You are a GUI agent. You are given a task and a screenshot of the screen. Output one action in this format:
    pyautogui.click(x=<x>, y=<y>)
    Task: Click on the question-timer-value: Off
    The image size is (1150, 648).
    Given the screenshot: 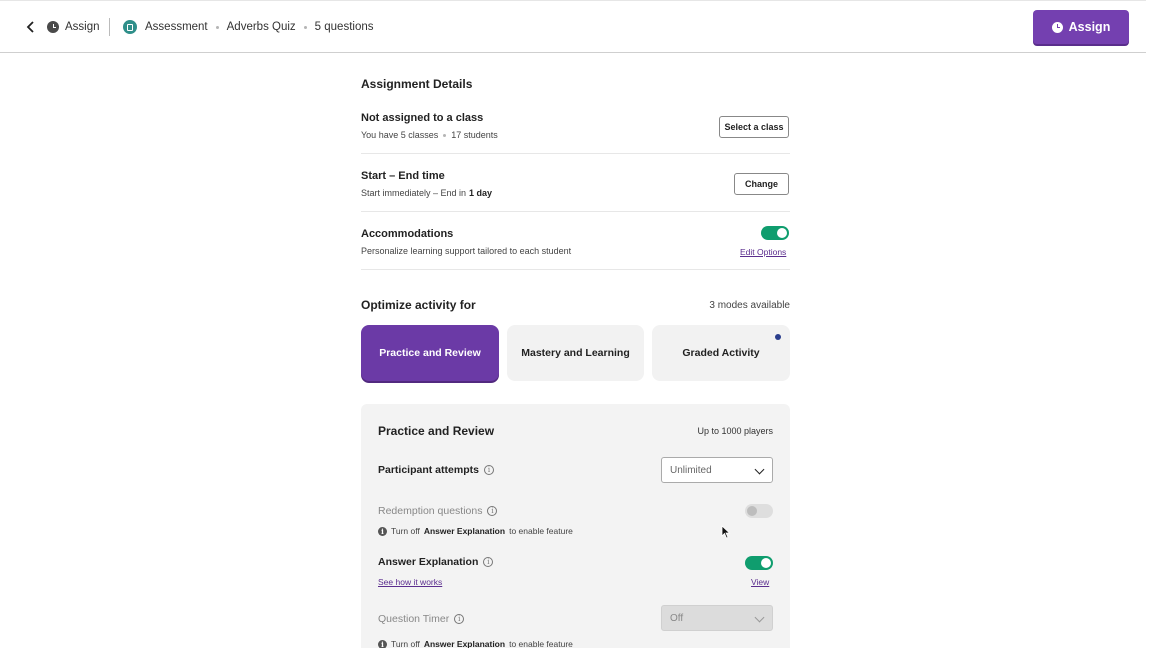 What is the action you would take?
    pyautogui.click(x=677, y=618)
    